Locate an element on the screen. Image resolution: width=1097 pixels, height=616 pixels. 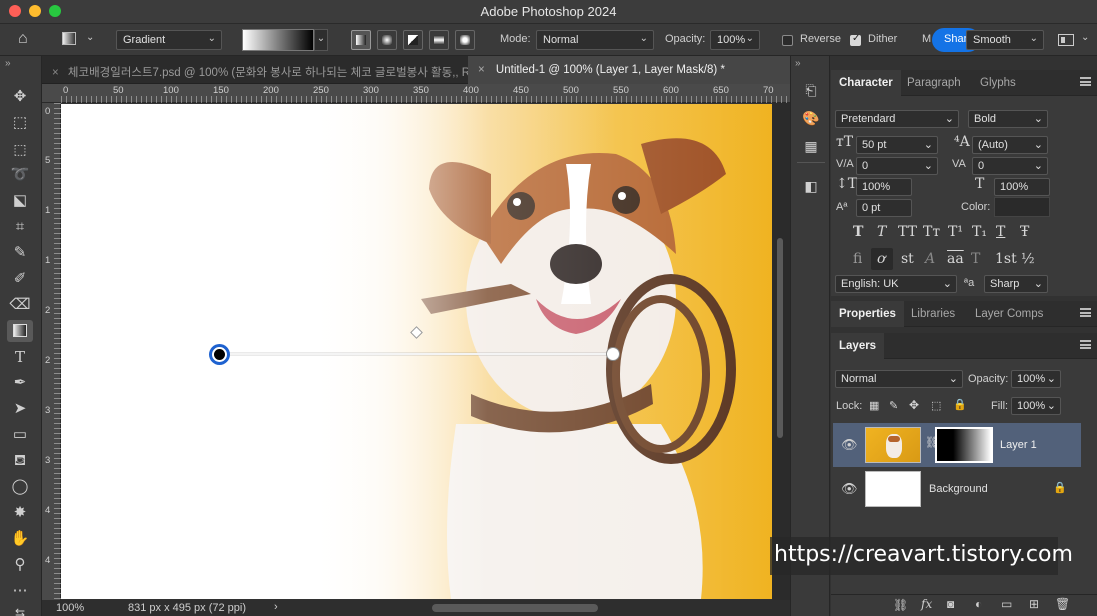
zoom-level: 100% is located at coordinates (70, 608).